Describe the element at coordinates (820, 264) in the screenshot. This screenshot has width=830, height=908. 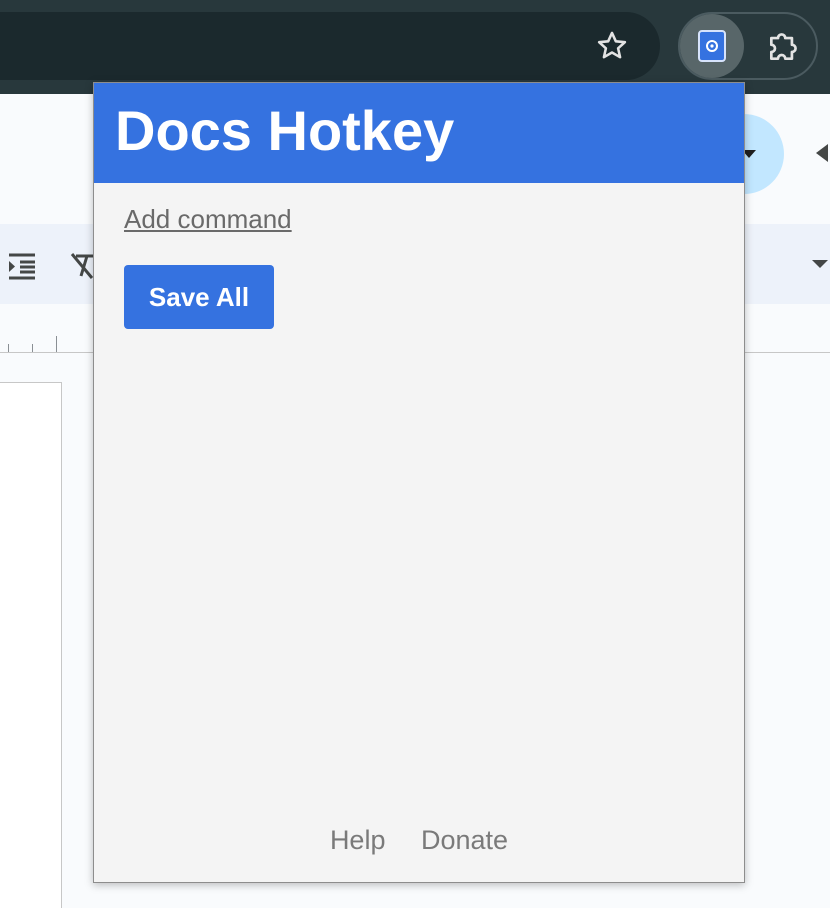
I see `toolbar-overflow-caret-icon` at that location.